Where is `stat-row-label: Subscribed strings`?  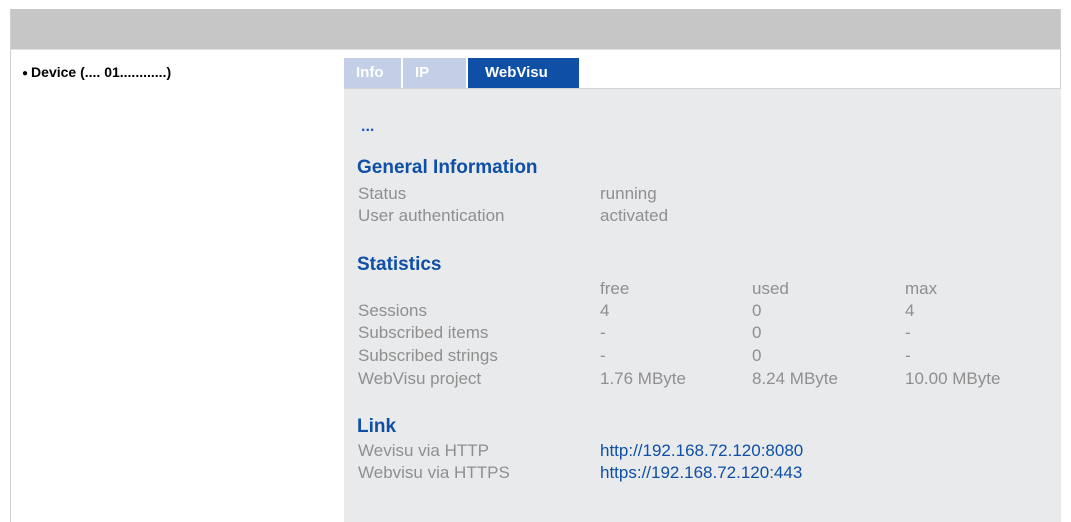
stat-row-label: Subscribed strings is located at coordinates (428, 355).